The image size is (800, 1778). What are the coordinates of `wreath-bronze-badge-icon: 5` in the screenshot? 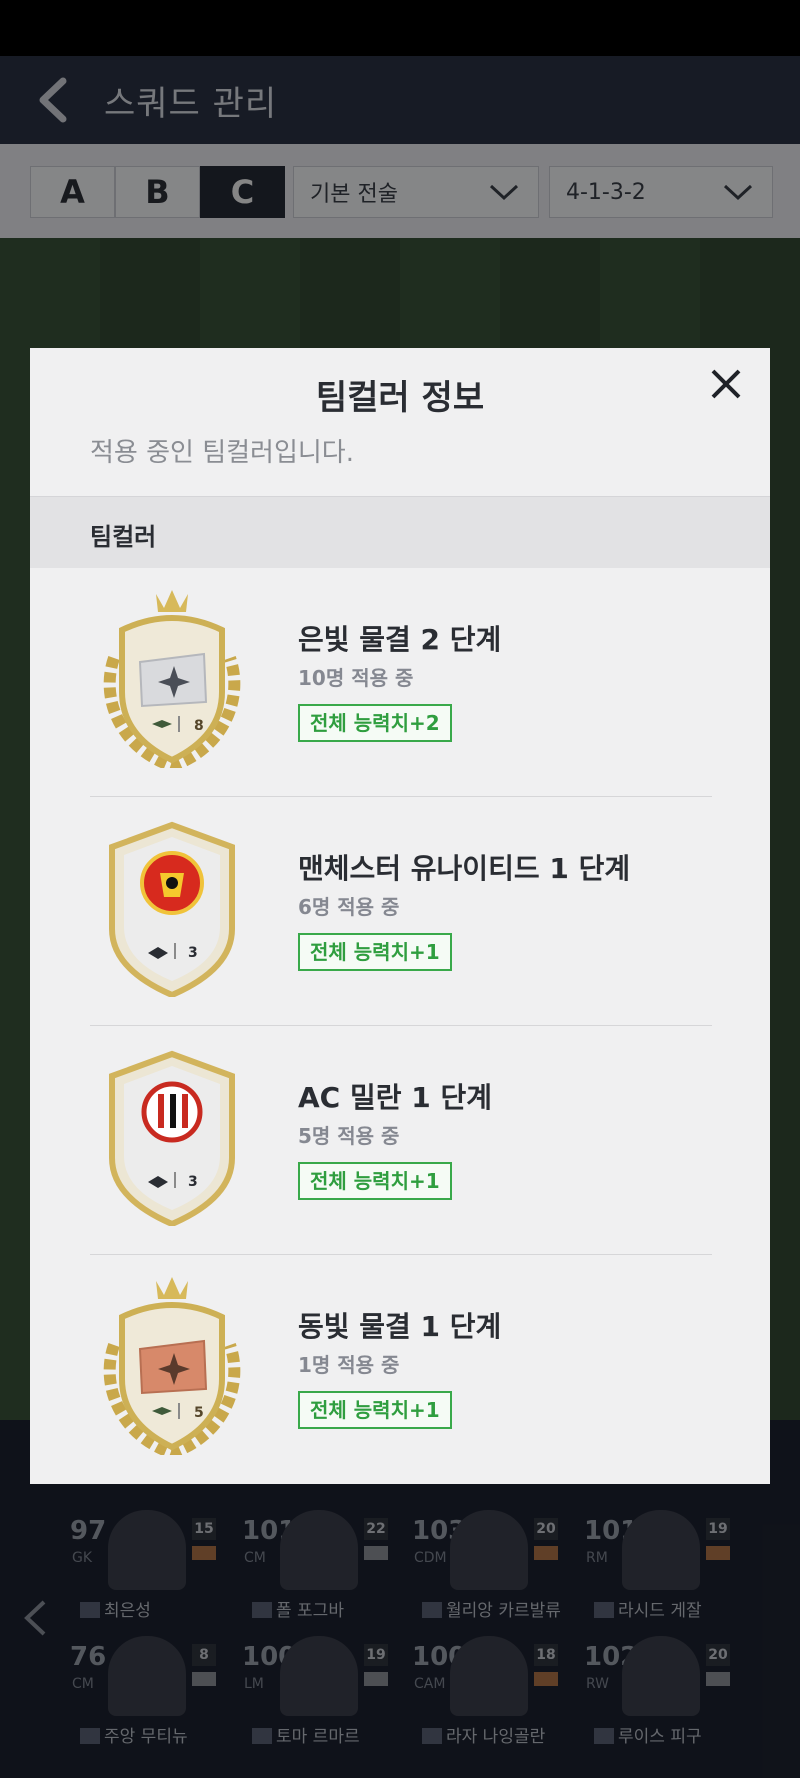 It's located at (172, 1367).